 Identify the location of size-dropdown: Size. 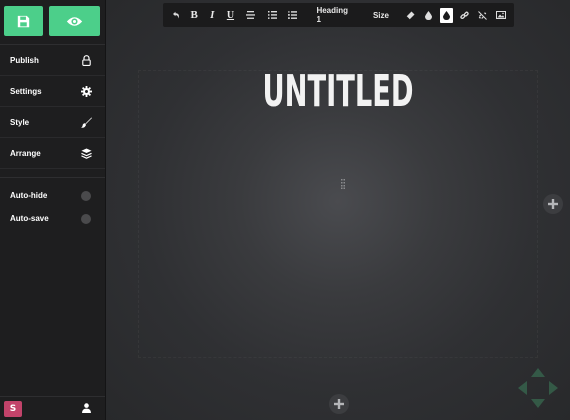
(382, 15).